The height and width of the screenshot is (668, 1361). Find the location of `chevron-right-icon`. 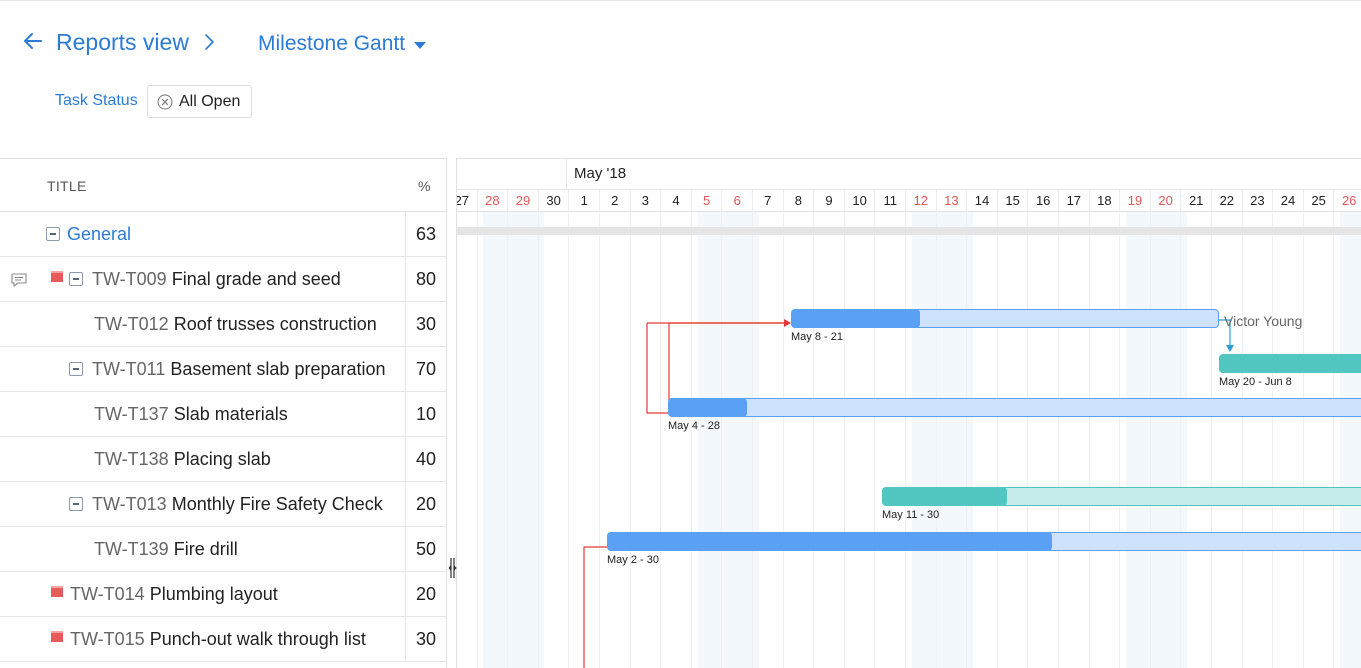

chevron-right-icon is located at coordinates (209, 42).